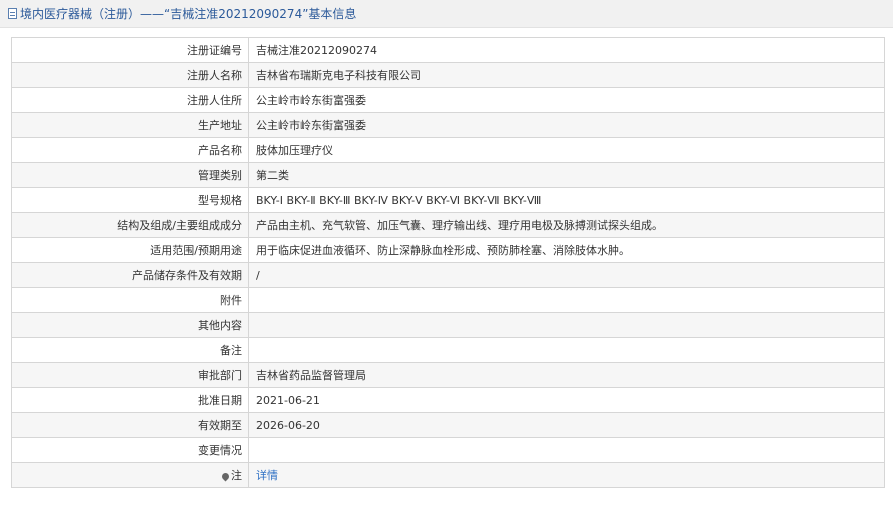 This screenshot has width=893, height=509. I want to click on field-value: 肢体加压理疗仪, so click(566, 150).